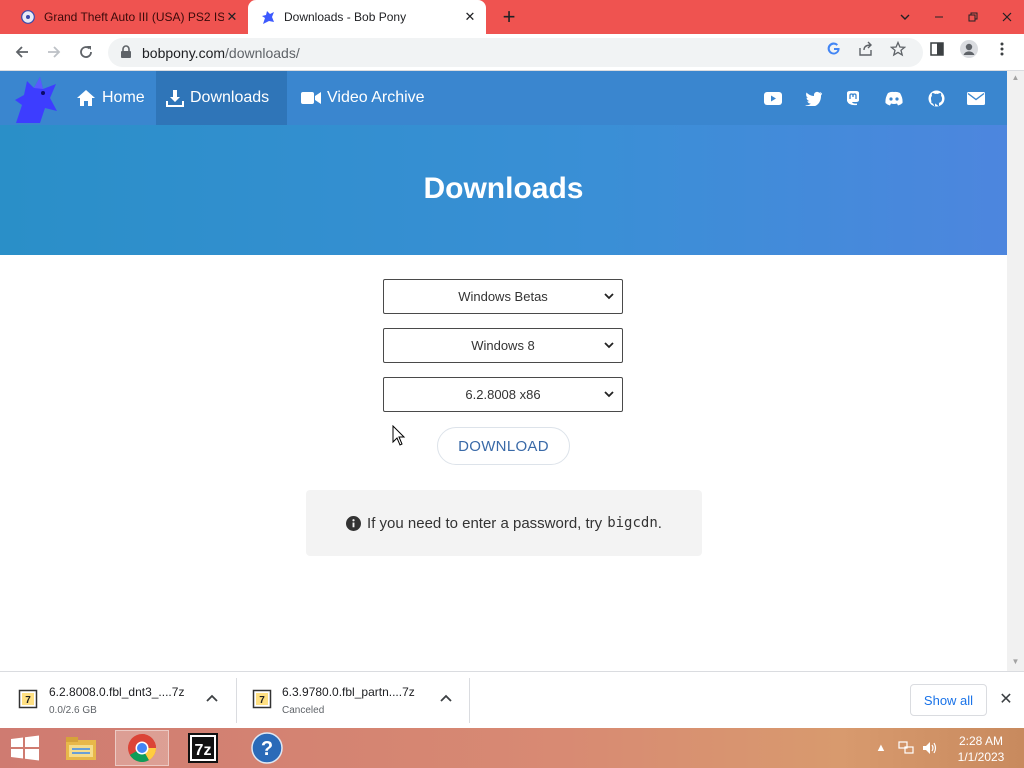 The width and height of the screenshot is (1024, 768). I want to click on svg-text: 7z, so click(203, 750).